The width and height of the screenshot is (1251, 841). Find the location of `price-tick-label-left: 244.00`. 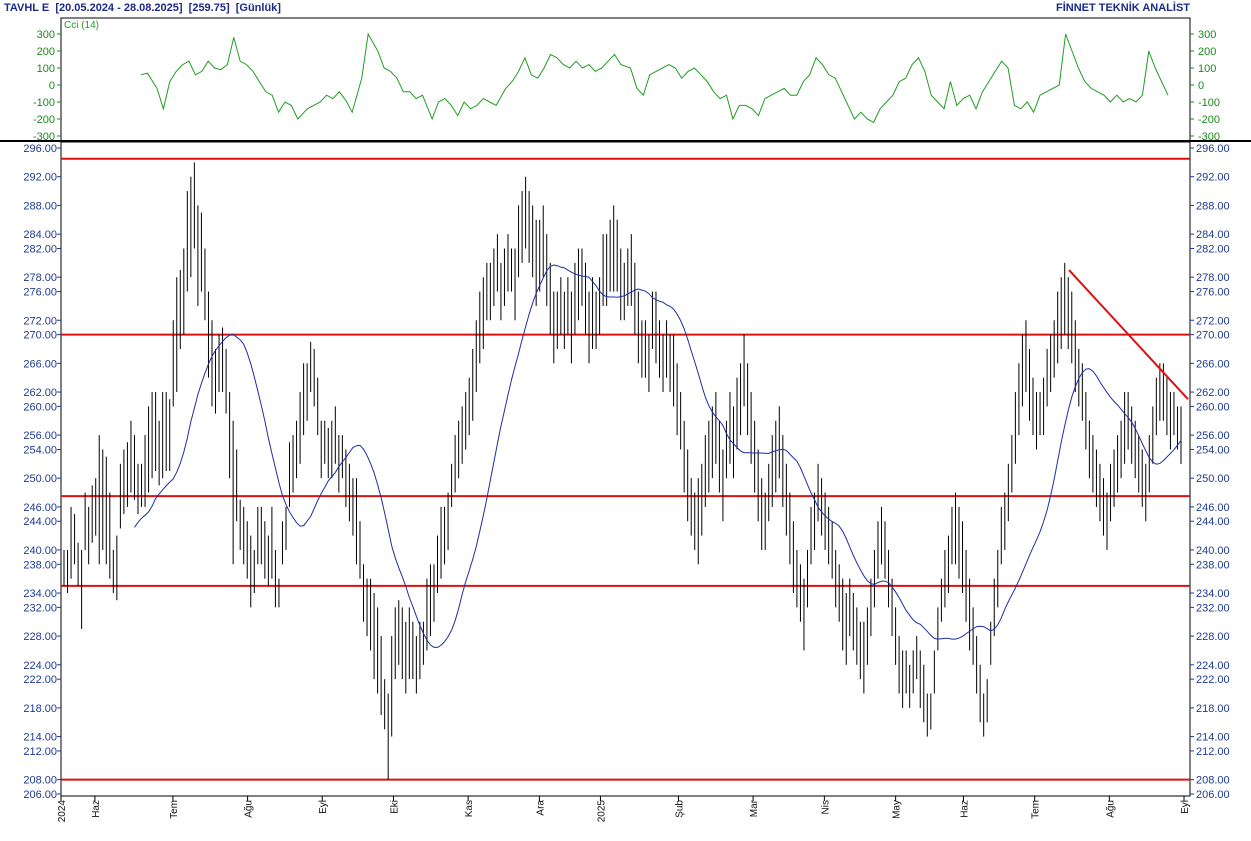

price-tick-label-left: 244.00 is located at coordinates (40, 522).